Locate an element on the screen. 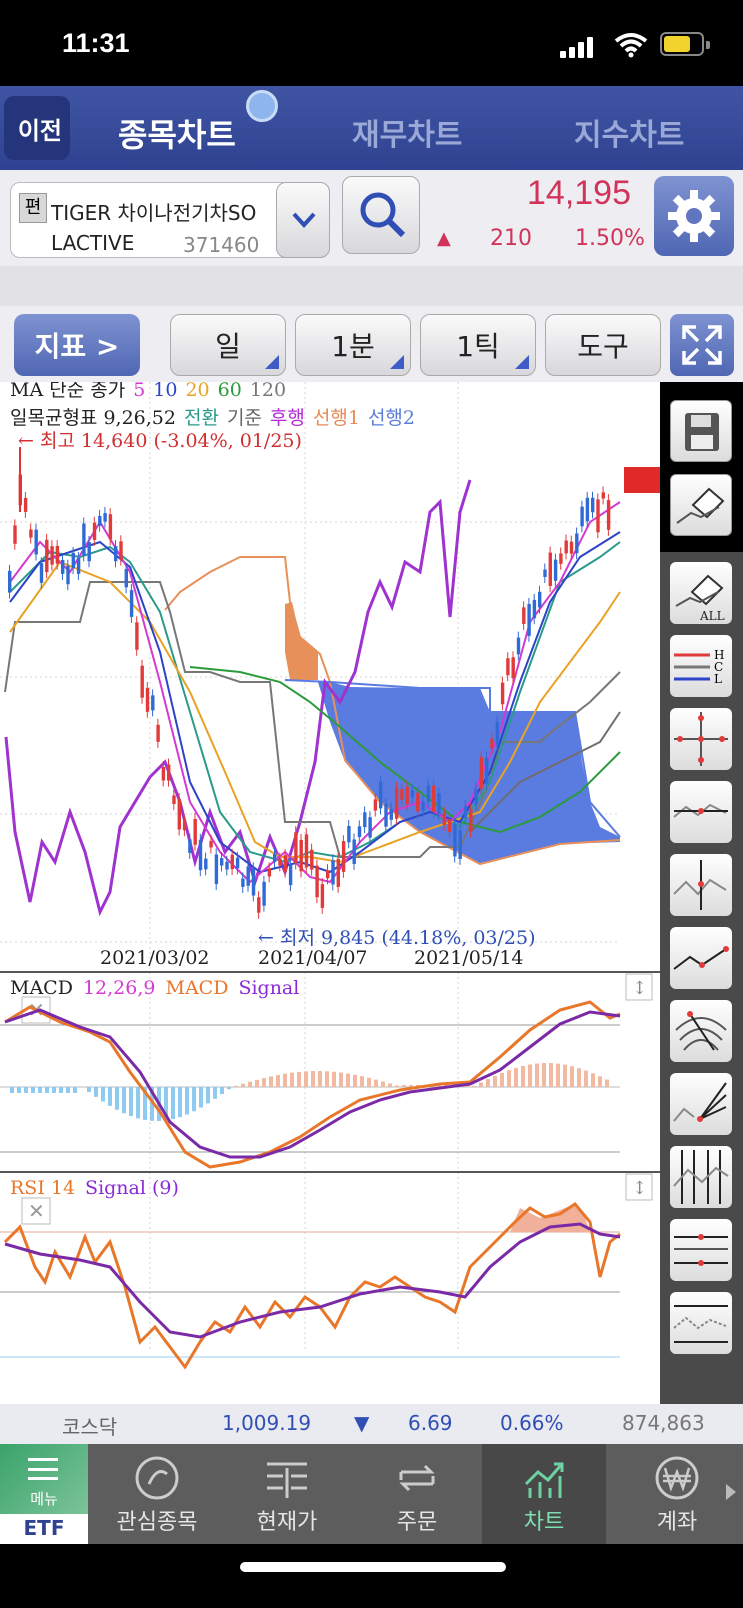 The height and width of the screenshot is (1608, 743). nav-current-price: 현재가 is located at coordinates (287, 1494).